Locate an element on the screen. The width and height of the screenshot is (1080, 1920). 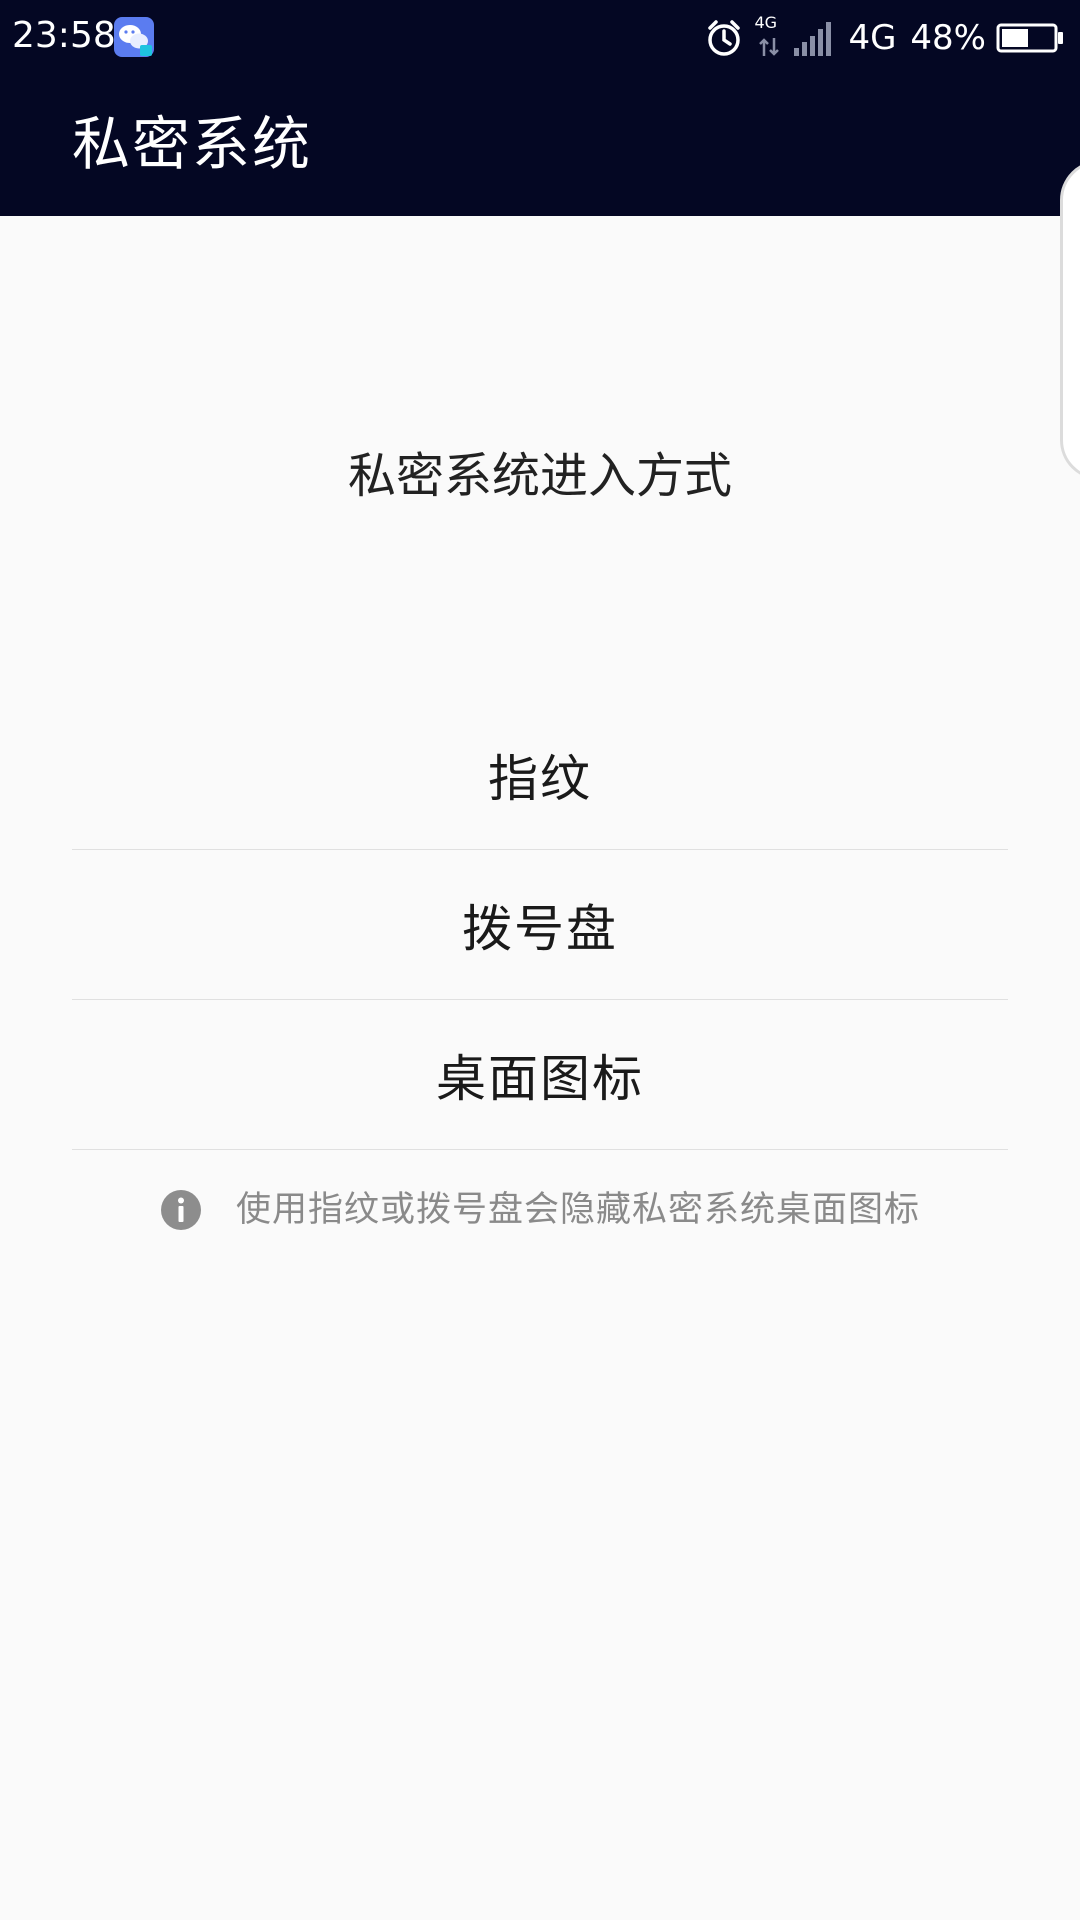
alarm-icon is located at coordinates (724, 38).